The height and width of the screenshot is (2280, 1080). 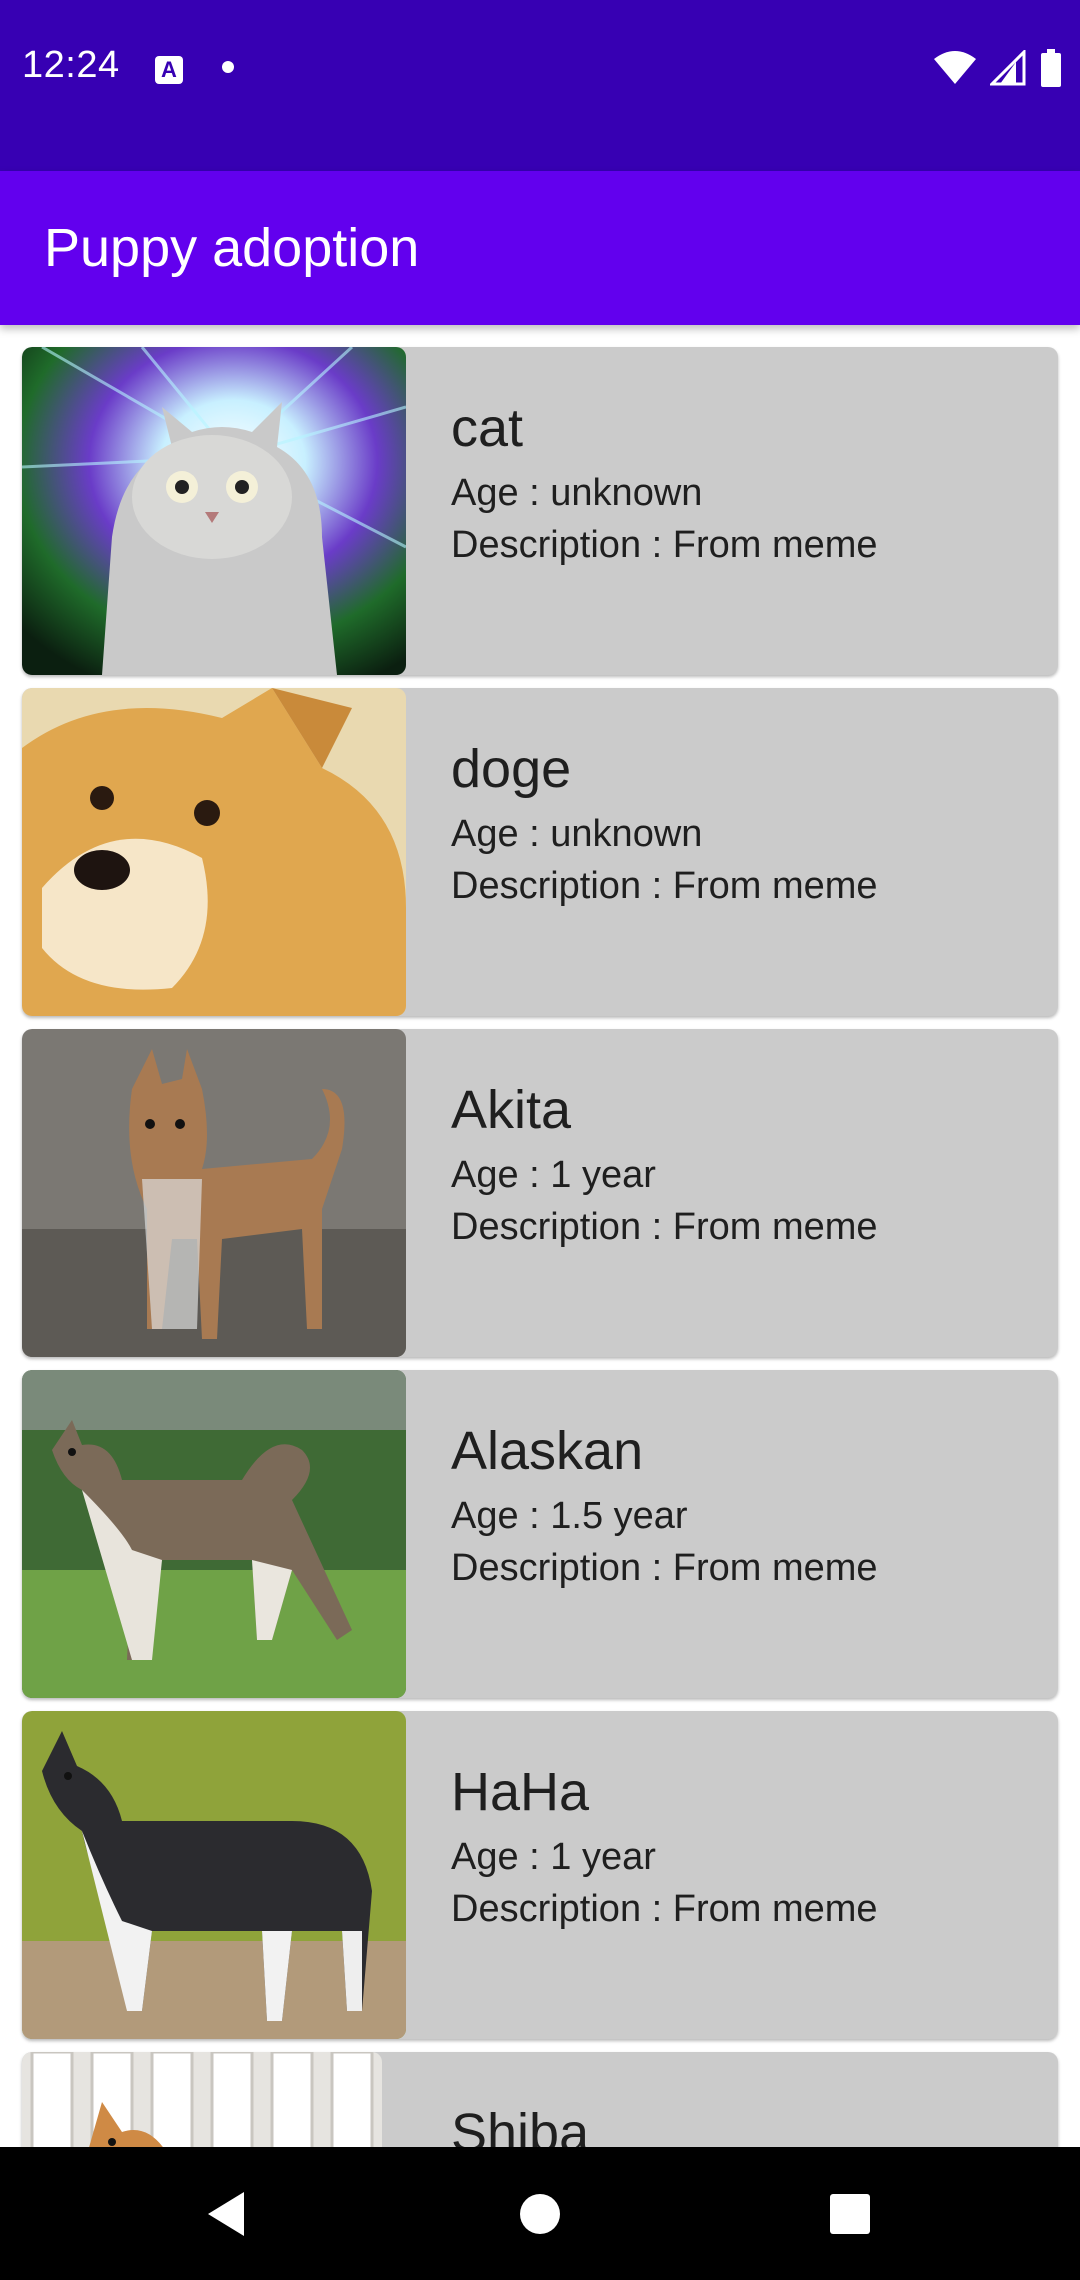 What do you see at coordinates (511, 1110) in the screenshot?
I see `pet-name: Akita` at bounding box center [511, 1110].